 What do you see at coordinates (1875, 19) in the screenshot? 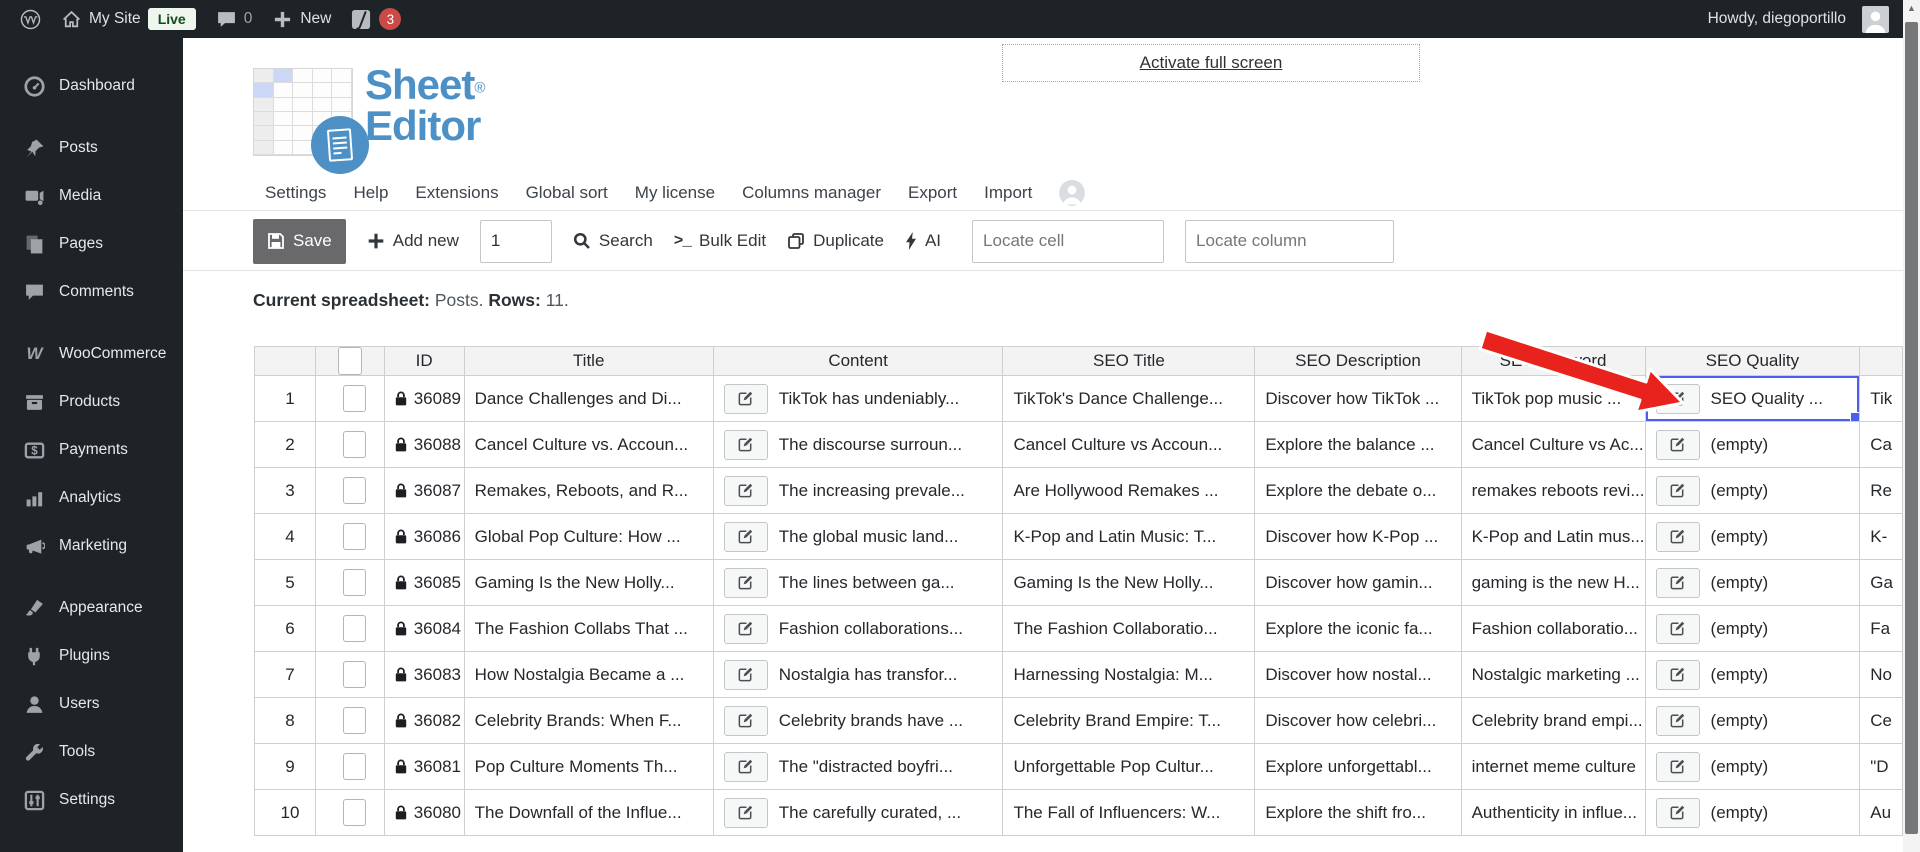
I see `user-avatar` at bounding box center [1875, 19].